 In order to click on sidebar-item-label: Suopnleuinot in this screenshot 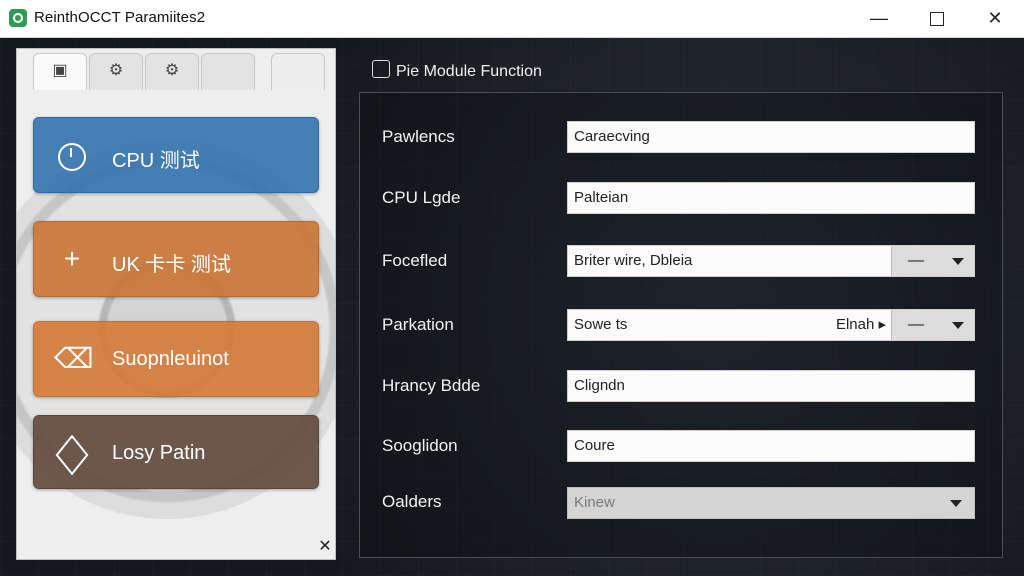, I will do `click(170, 359)`.